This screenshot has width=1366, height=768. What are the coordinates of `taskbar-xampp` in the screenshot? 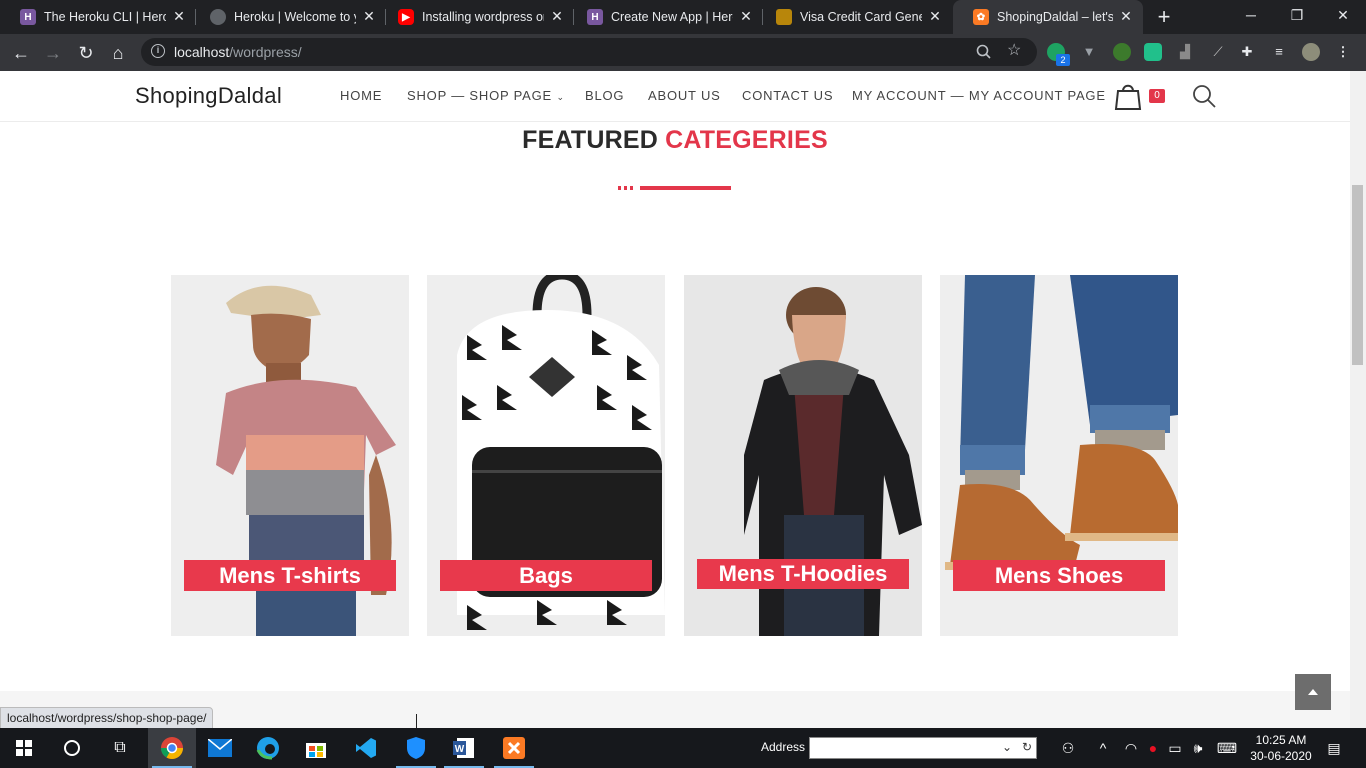 It's located at (514, 748).